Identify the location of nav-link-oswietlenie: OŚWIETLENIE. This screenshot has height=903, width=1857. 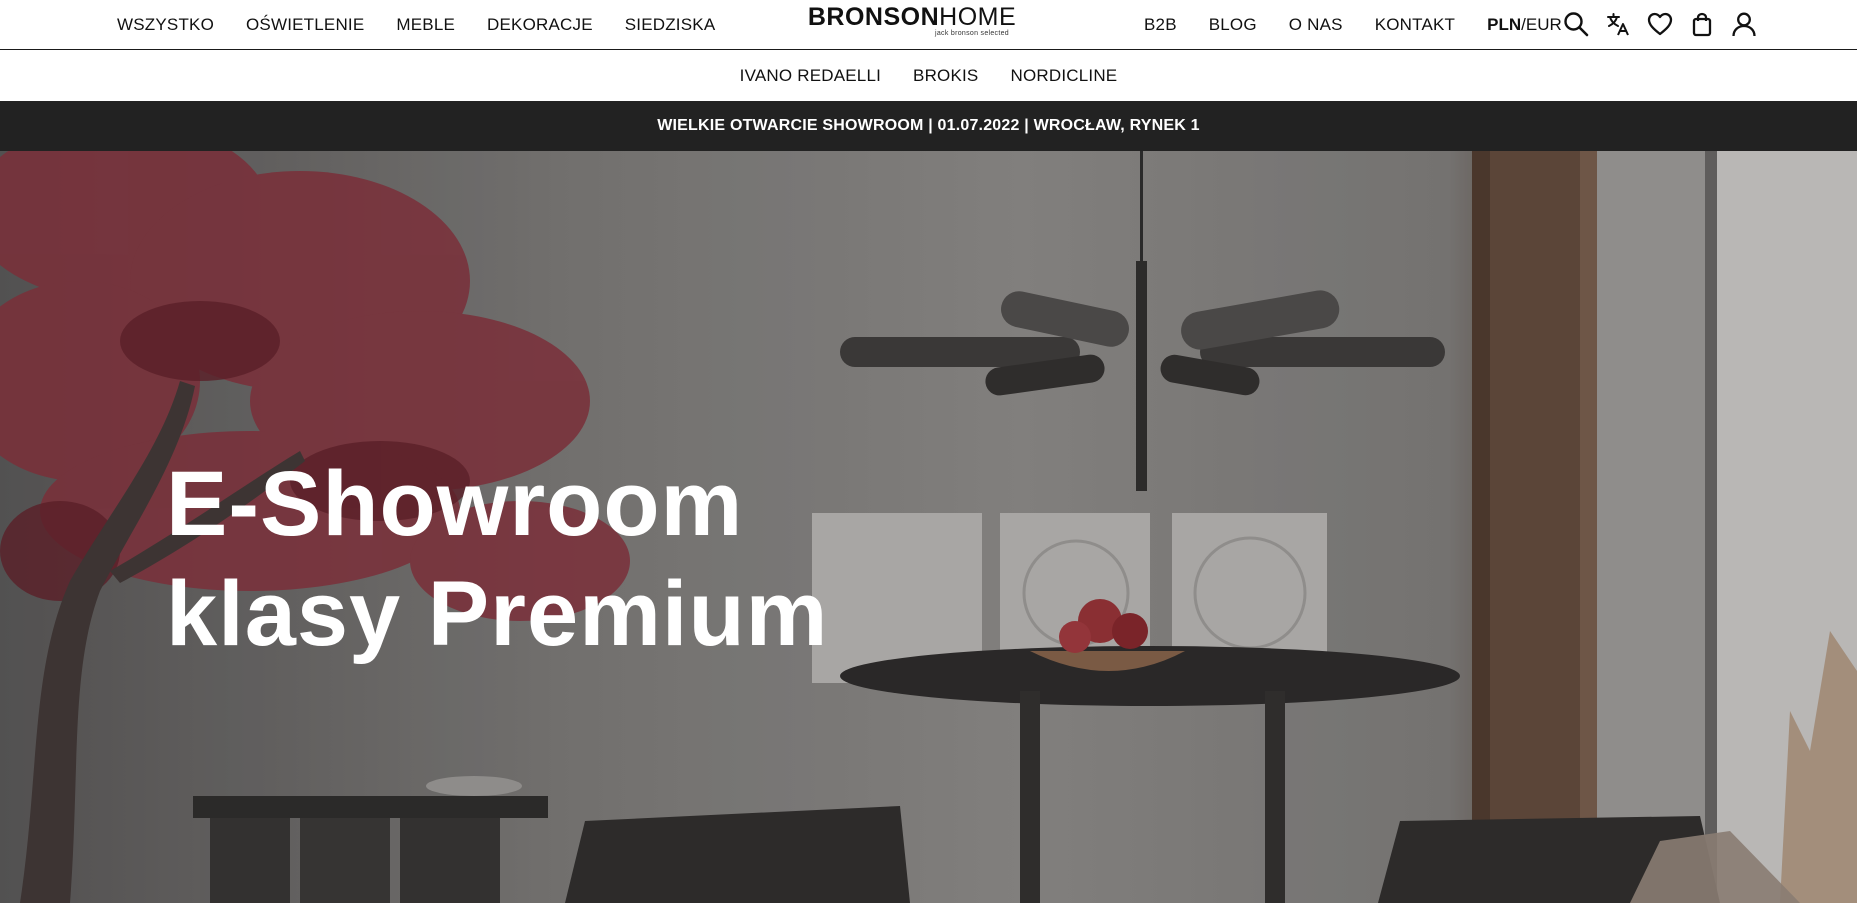
(305, 25).